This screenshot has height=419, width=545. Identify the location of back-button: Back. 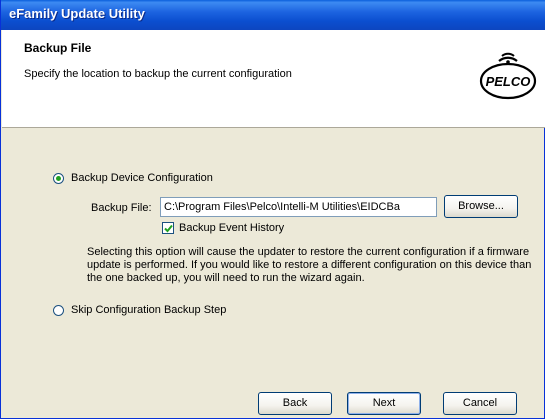
(295, 403).